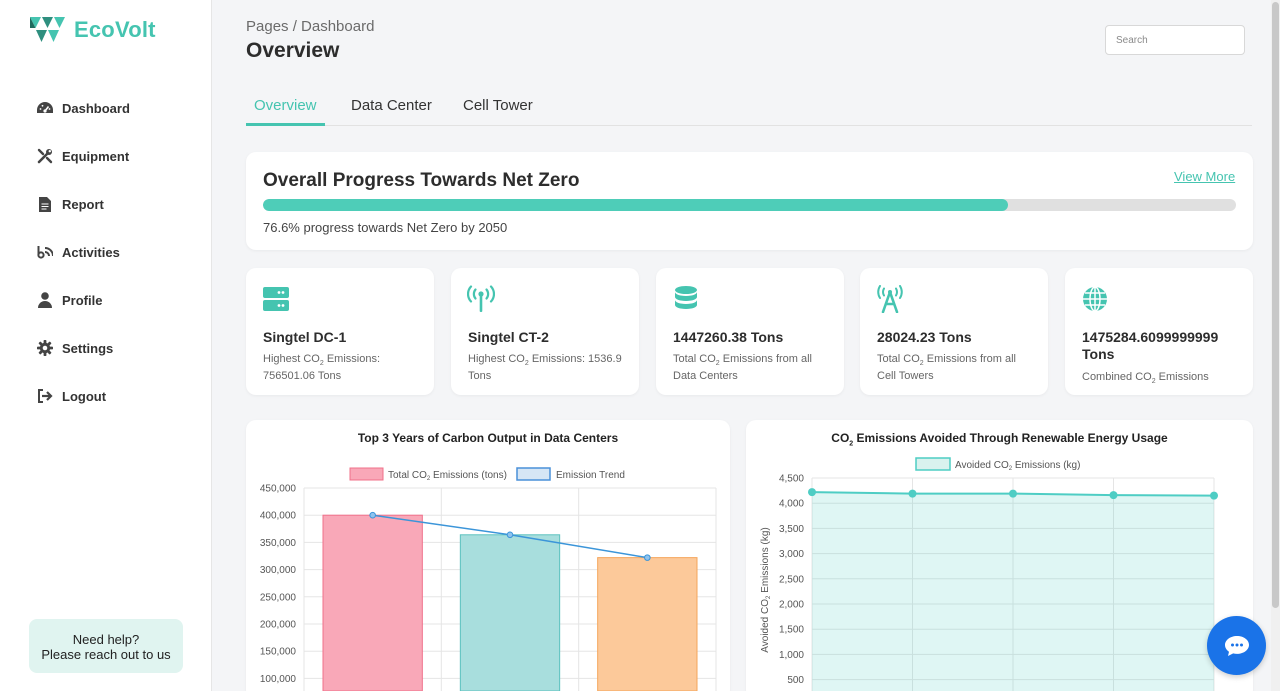  I want to click on sidebar-item-label: Settings, so click(88, 348).